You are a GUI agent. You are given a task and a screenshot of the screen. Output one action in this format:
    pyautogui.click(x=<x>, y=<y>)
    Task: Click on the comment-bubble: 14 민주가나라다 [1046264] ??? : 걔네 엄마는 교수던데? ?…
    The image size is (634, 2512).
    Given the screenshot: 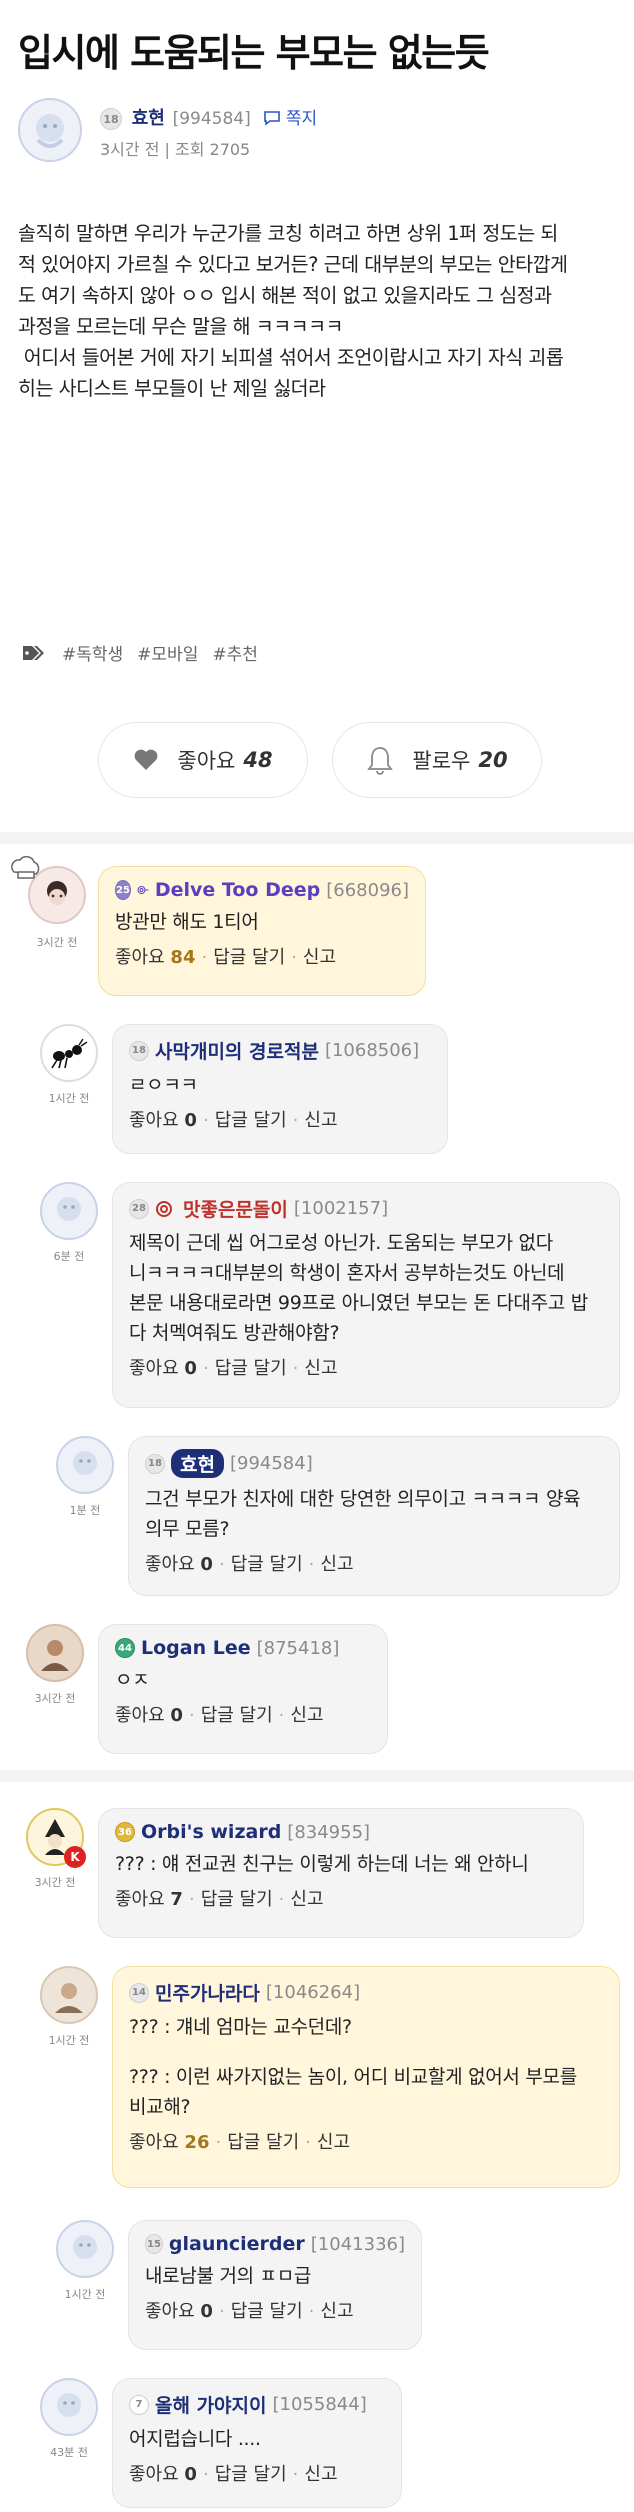 What is the action you would take?
    pyautogui.click(x=366, y=2077)
    